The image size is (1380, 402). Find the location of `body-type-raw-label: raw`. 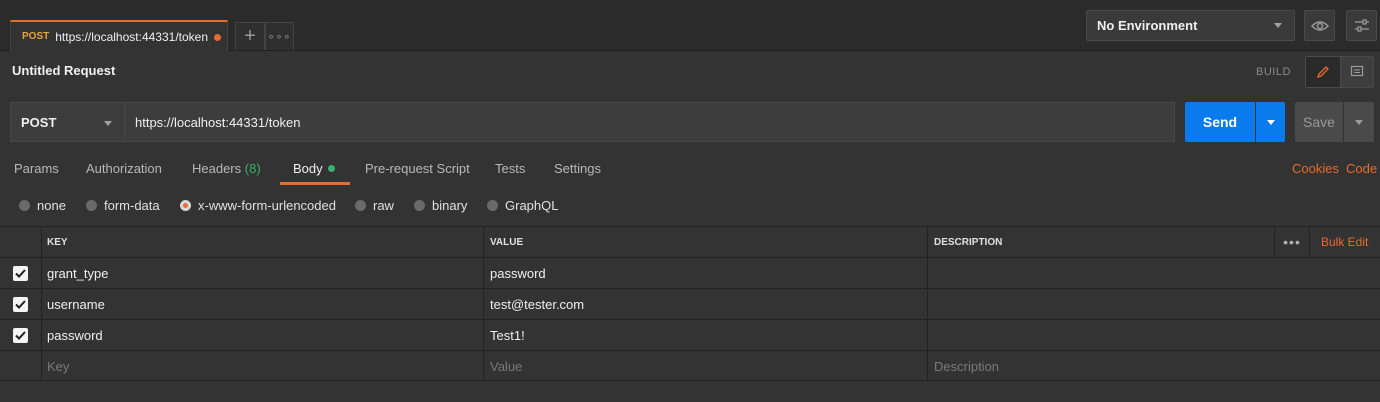

body-type-raw-label: raw is located at coordinates (383, 205).